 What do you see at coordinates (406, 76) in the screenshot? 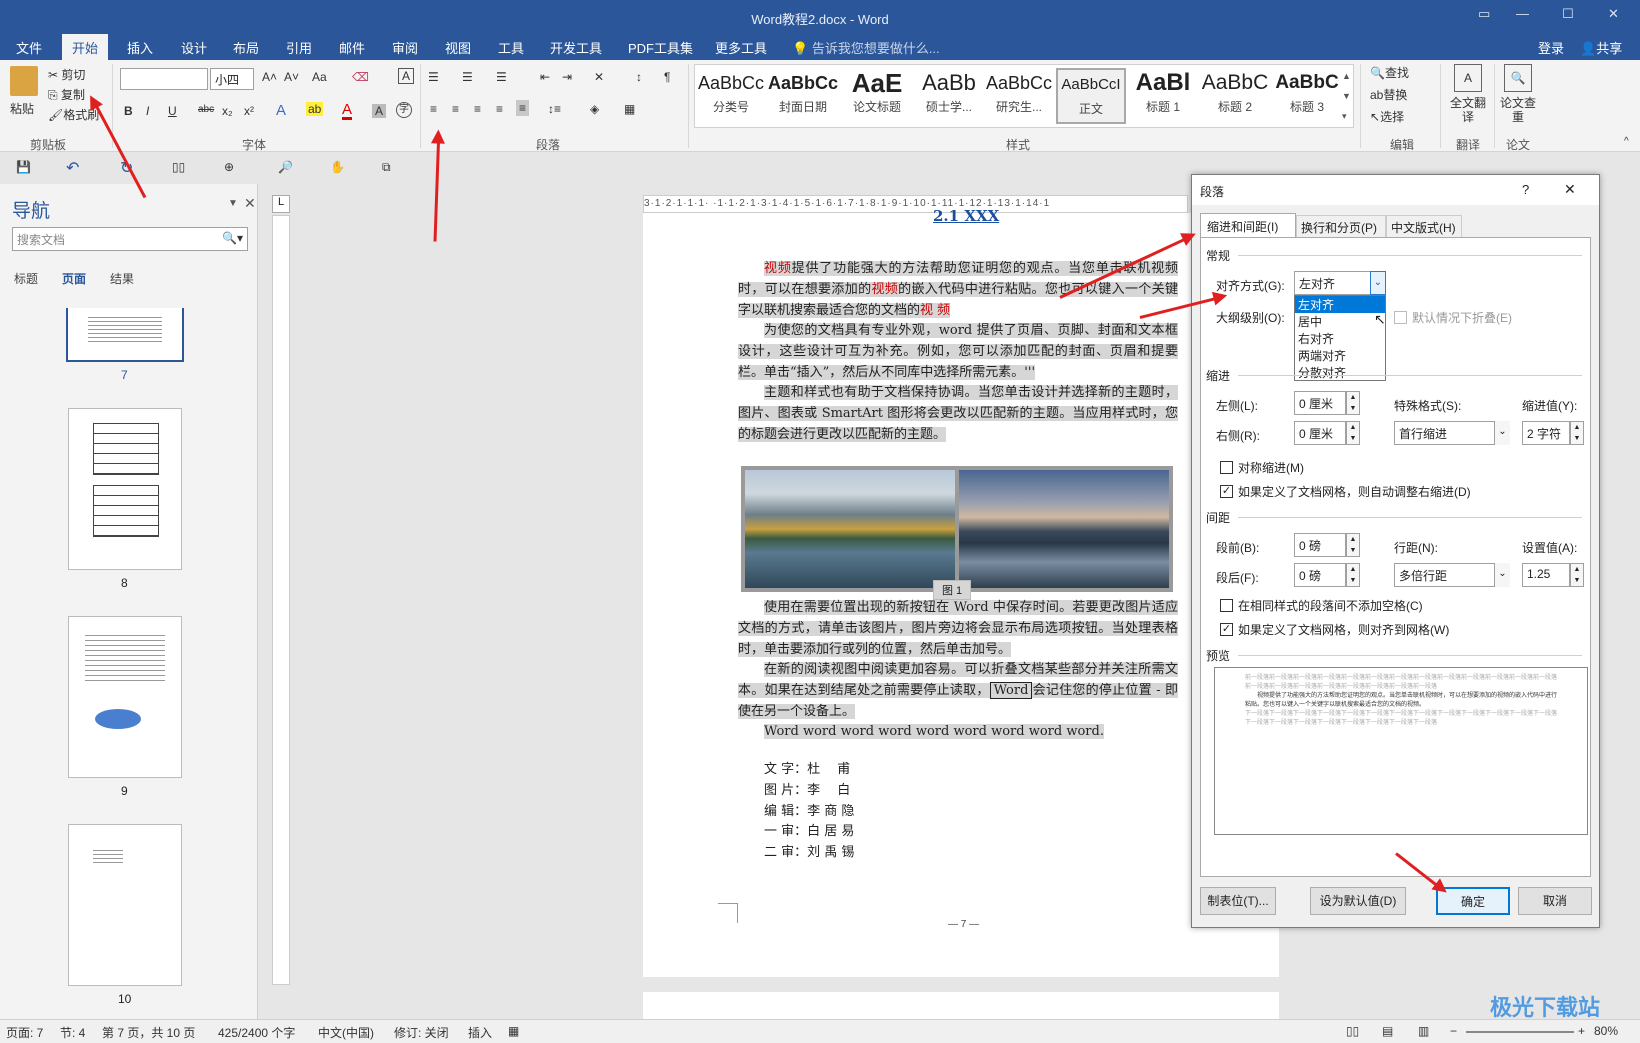
I see `char-border-icon: A` at bounding box center [406, 76].